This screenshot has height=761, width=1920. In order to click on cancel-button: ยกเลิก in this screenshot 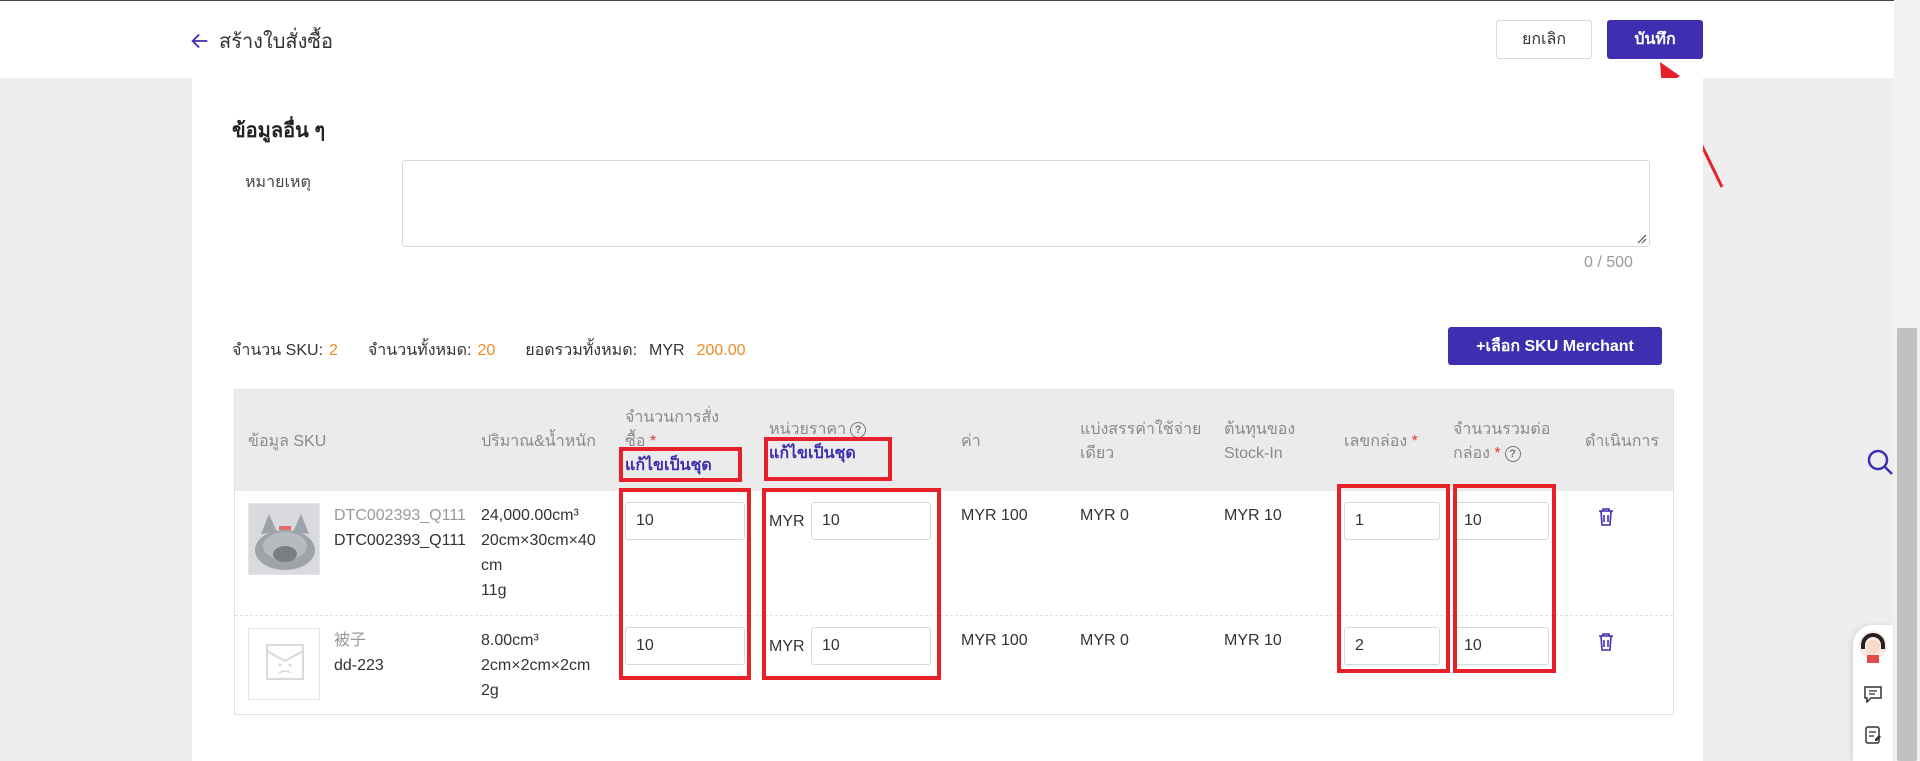, I will do `click(1544, 39)`.